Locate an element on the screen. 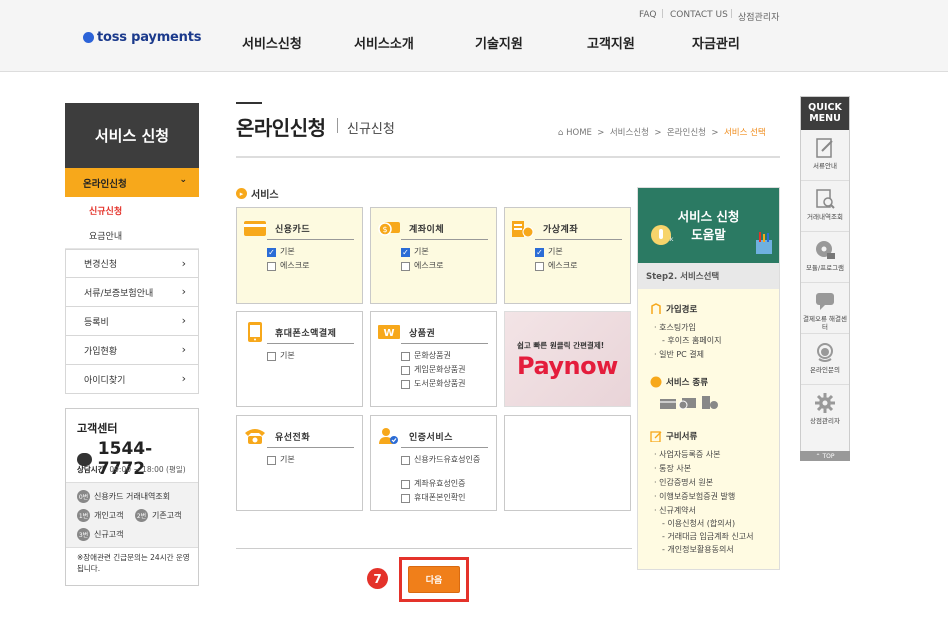 The height and width of the screenshot is (641, 948). sidebar-item-change-apply: 변경신청 › is located at coordinates (132, 263).